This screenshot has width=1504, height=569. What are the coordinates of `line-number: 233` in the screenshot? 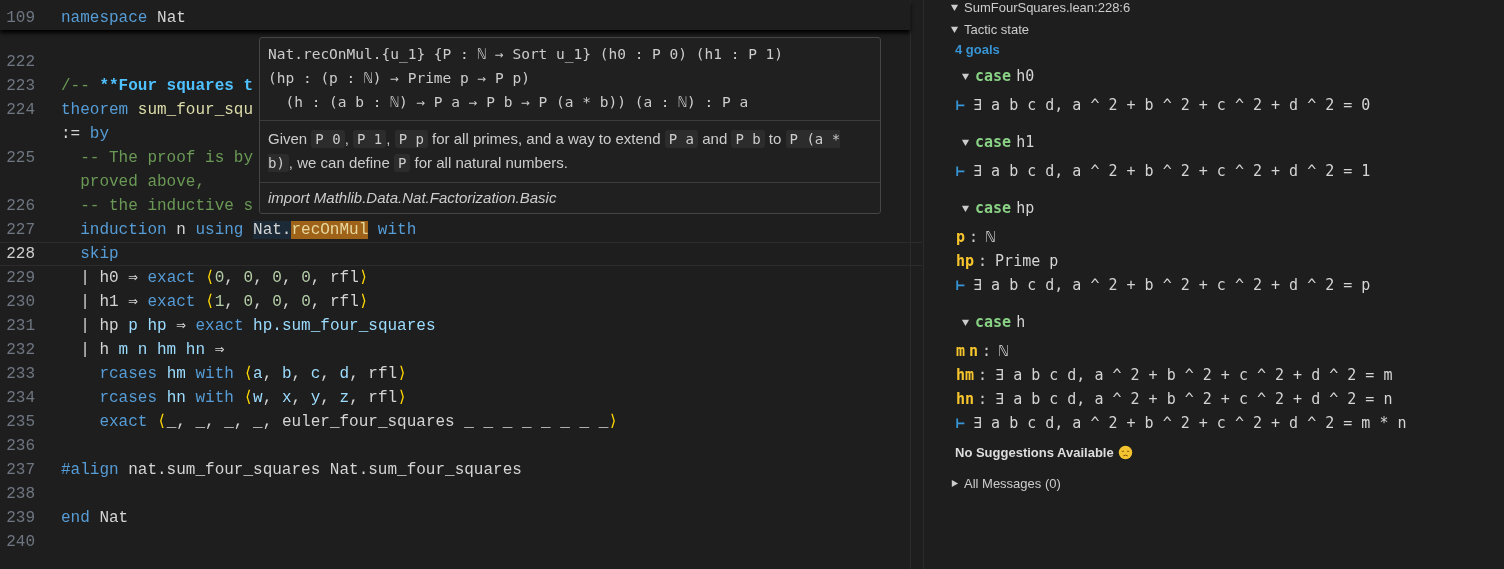 It's located at (20, 374).